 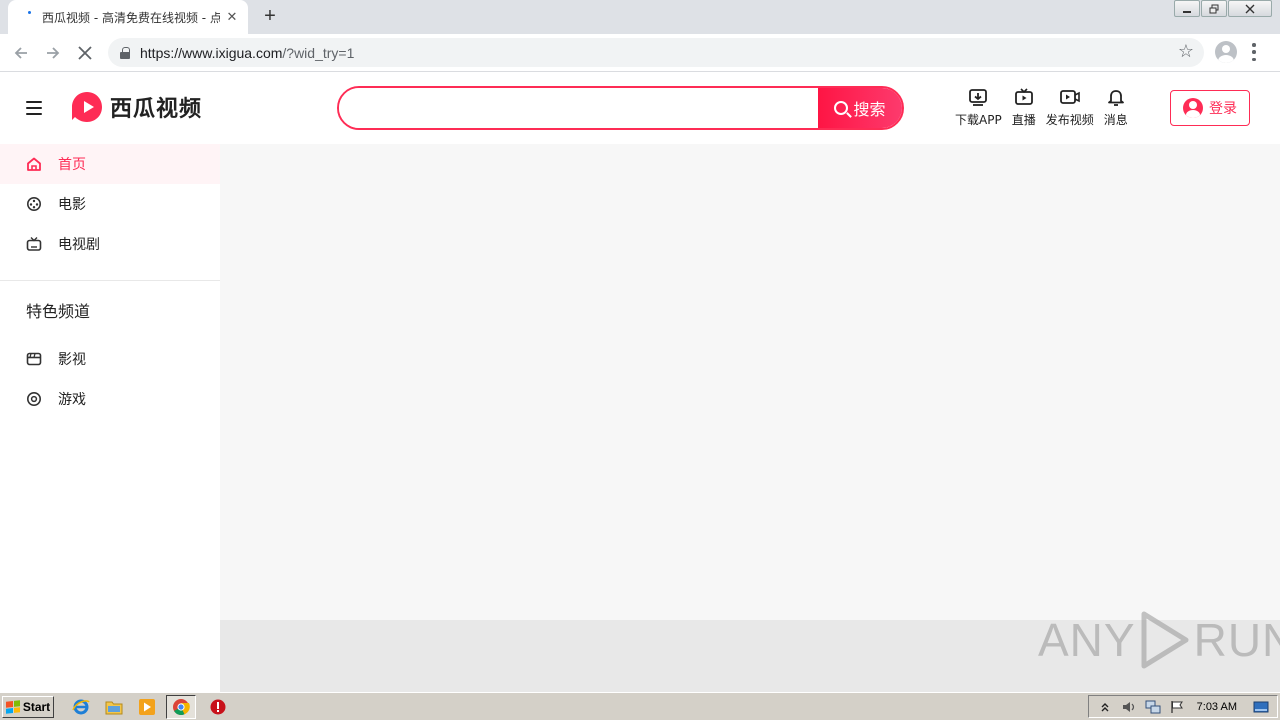 I want to click on arrow-left-icon, so click(x=20, y=53).